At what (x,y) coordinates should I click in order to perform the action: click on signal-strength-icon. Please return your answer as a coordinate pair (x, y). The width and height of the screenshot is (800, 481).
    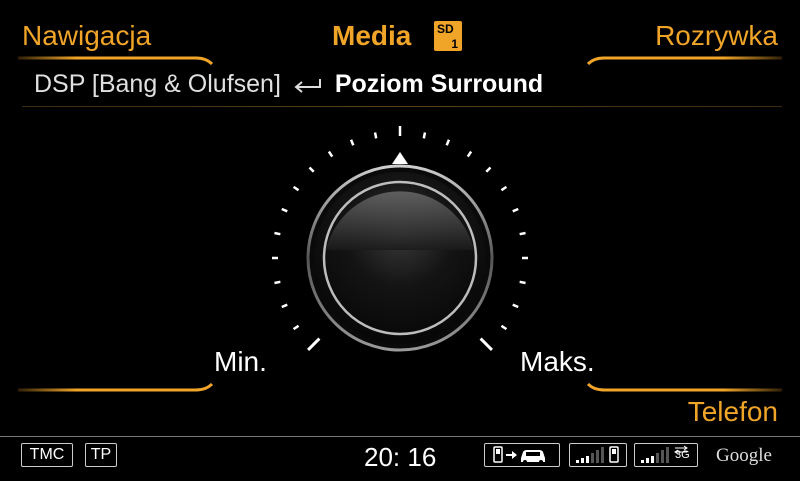
    Looking at the image, I should click on (598, 455).